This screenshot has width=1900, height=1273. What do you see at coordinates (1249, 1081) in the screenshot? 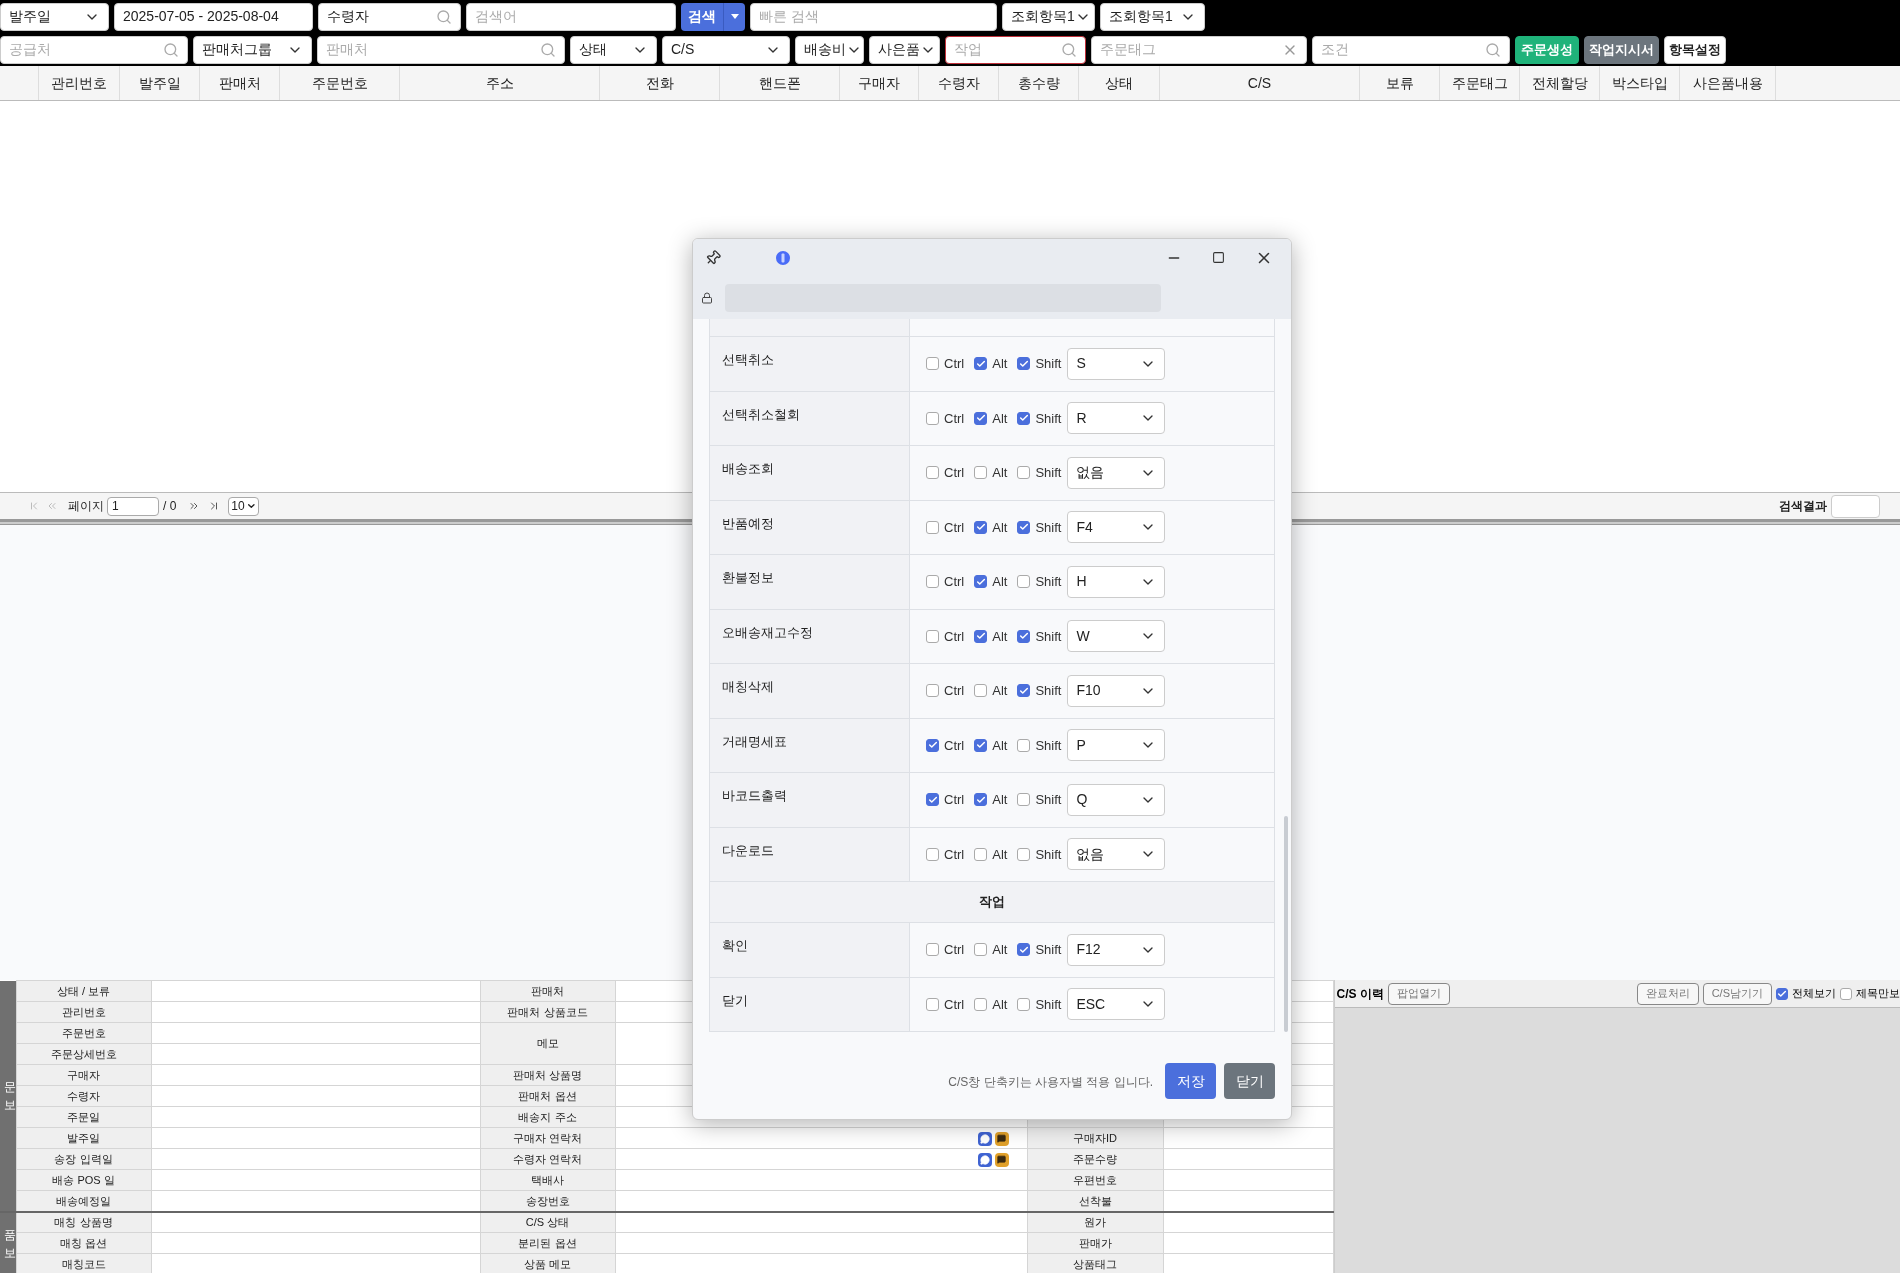
I see `dialog-button: 닫기` at bounding box center [1249, 1081].